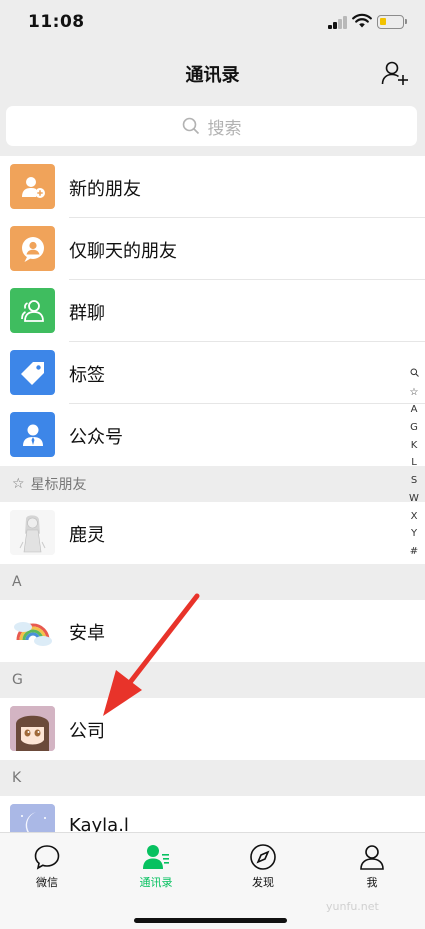 This screenshot has height=929, width=425. Describe the element at coordinates (212, 484) in the screenshot. I see `section-header-starred: ☆ 星标朋友` at that location.